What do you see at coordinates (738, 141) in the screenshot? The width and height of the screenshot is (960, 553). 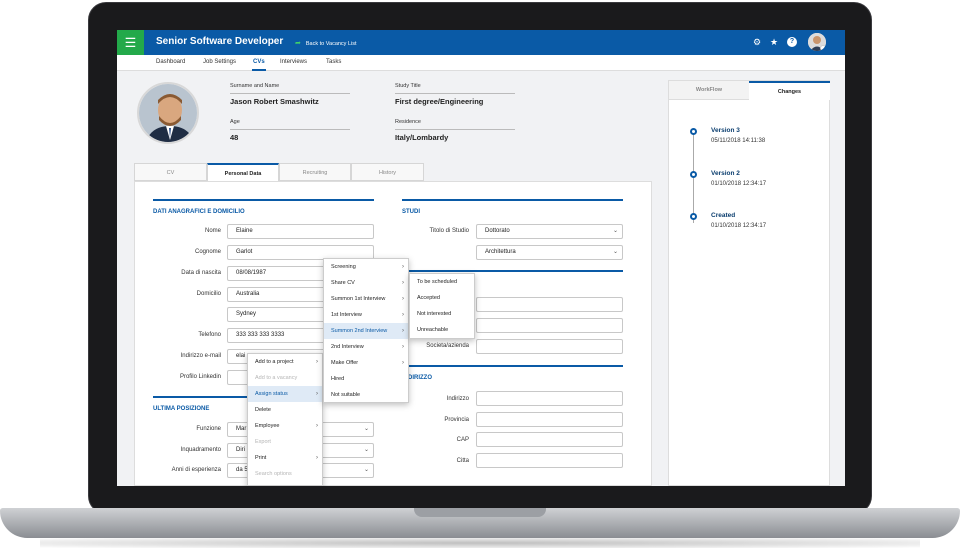 I see `timeline-date: 05/11/2018 14:11:38` at bounding box center [738, 141].